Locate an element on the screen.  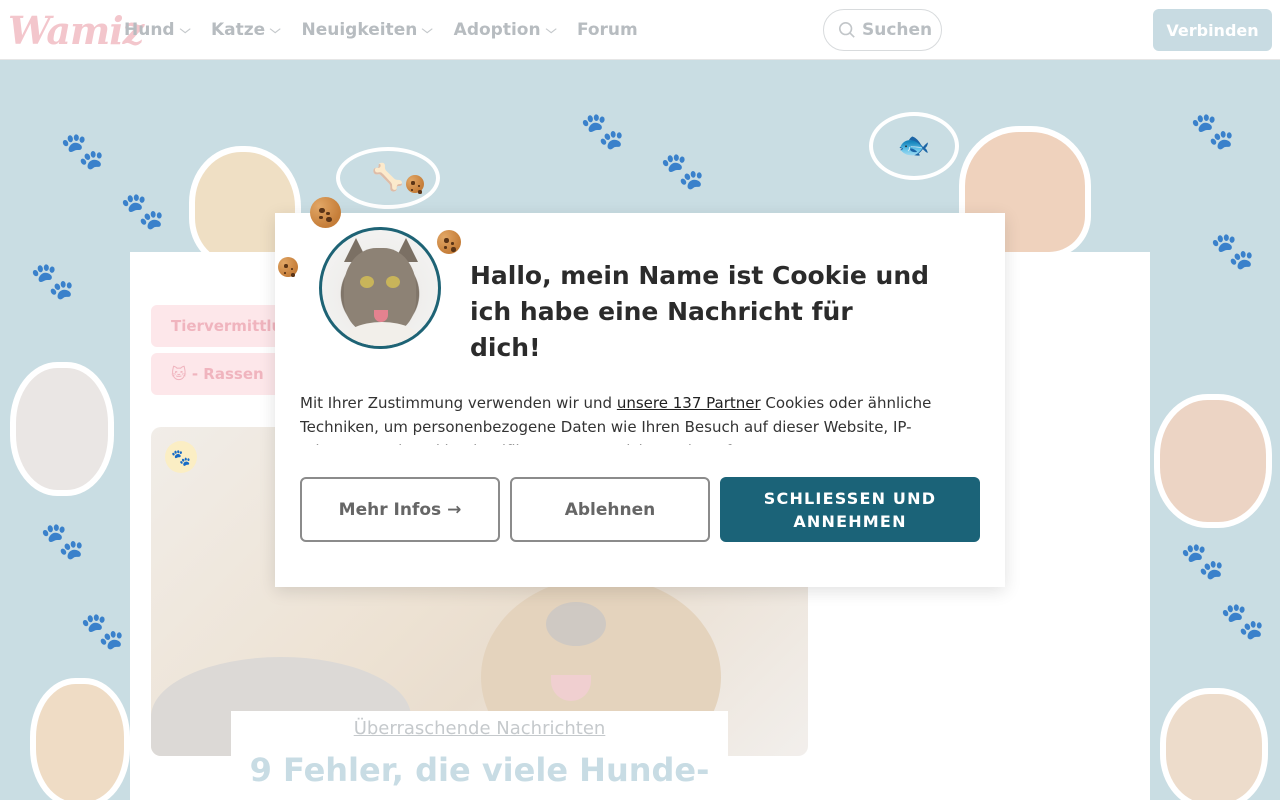
decline-label: Ablehnen is located at coordinates (610, 509).